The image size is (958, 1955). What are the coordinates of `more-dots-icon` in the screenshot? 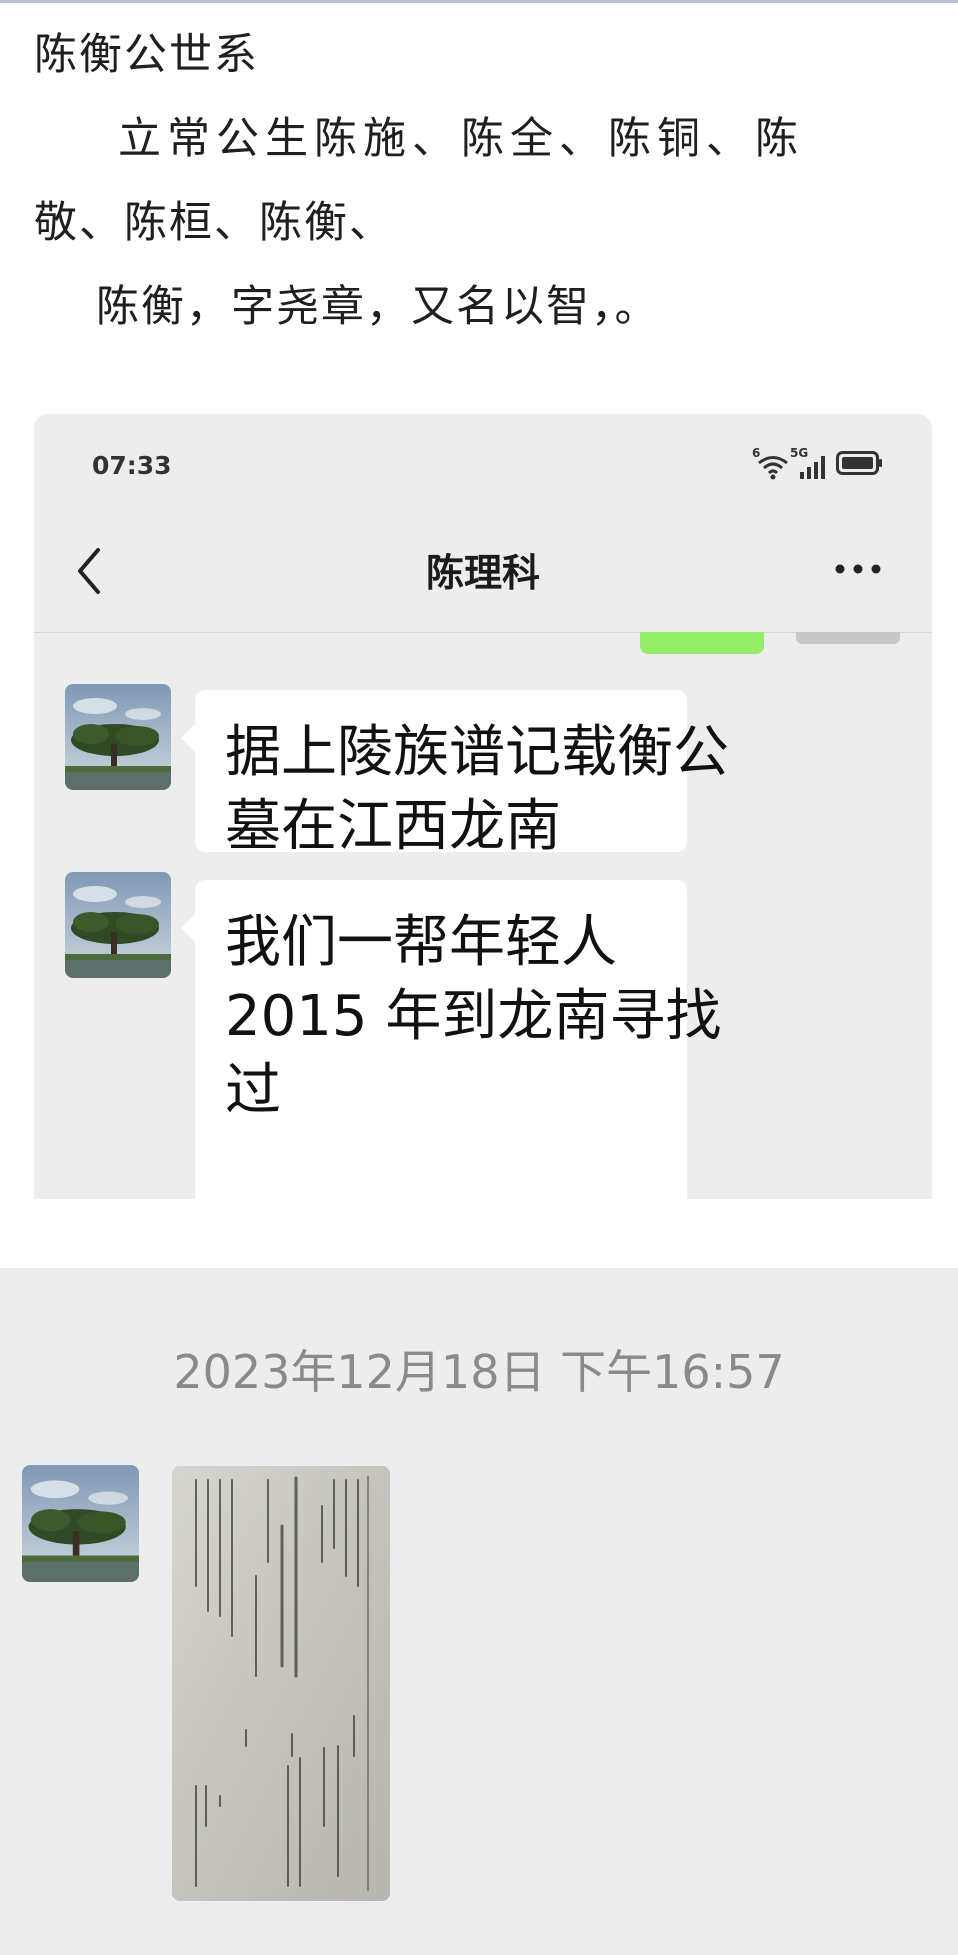 It's located at (858, 569).